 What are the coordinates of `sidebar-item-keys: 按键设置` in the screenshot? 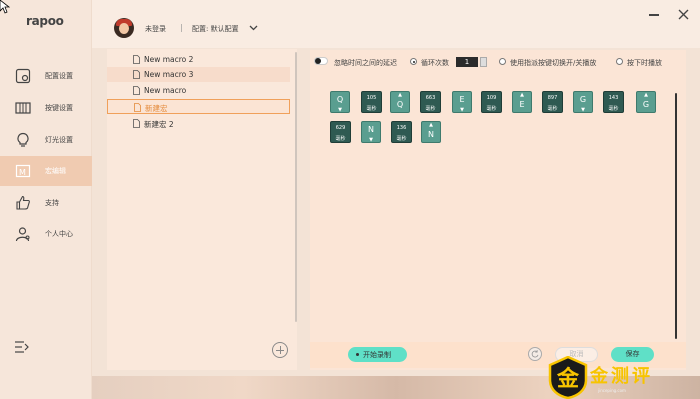 It's located at (46, 108).